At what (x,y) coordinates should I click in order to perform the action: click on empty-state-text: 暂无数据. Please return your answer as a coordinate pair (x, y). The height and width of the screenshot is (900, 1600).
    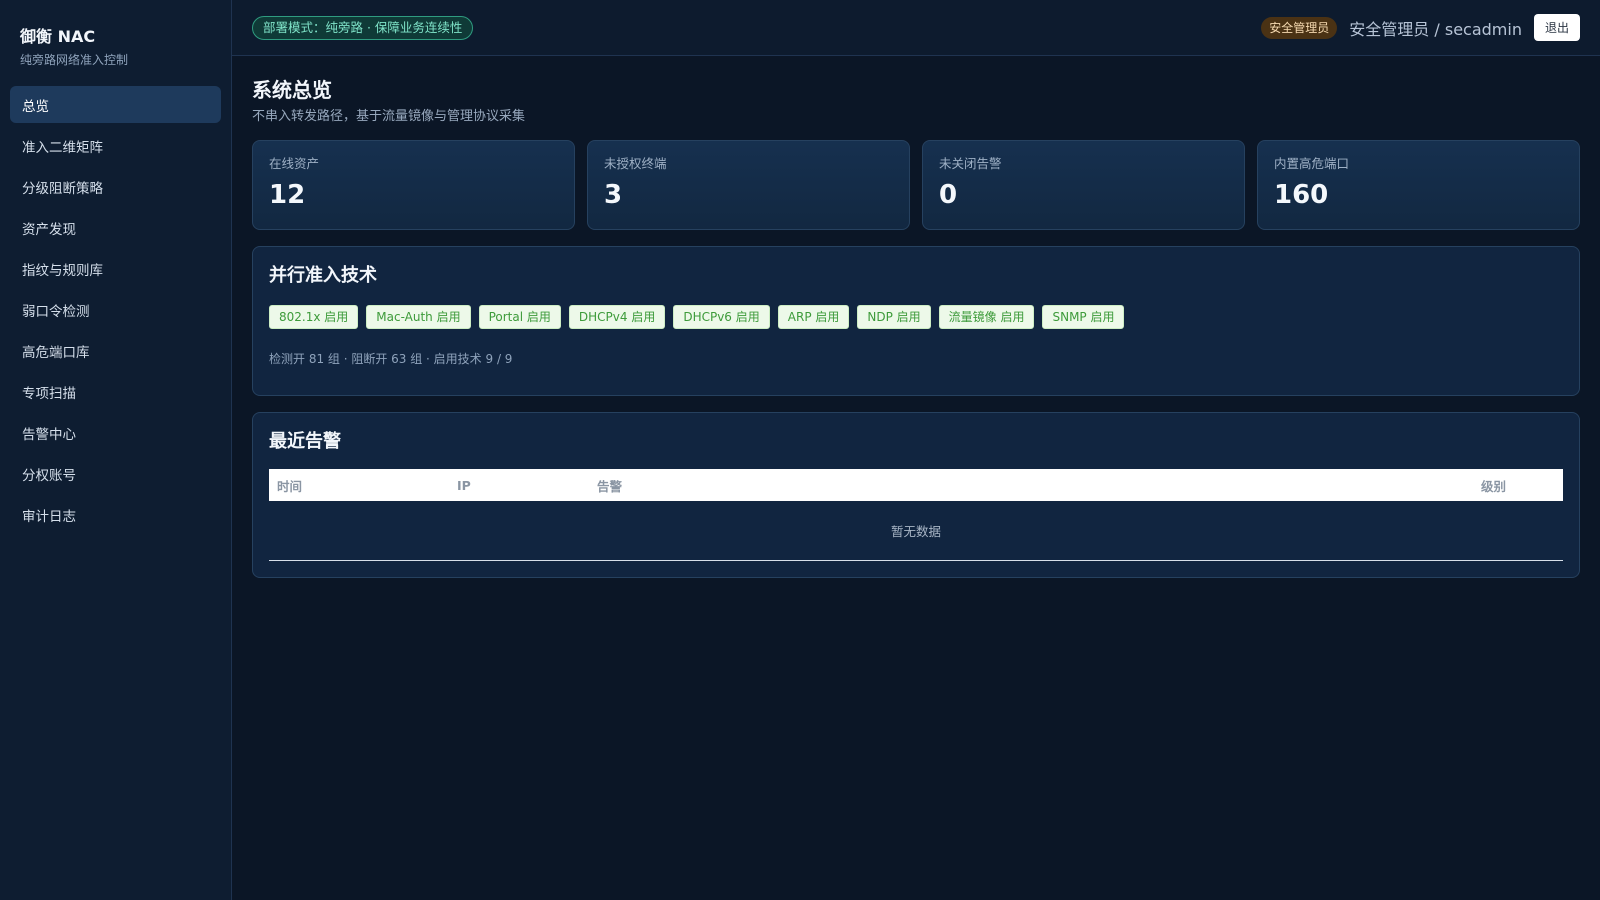
    Looking at the image, I should click on (916, 531).